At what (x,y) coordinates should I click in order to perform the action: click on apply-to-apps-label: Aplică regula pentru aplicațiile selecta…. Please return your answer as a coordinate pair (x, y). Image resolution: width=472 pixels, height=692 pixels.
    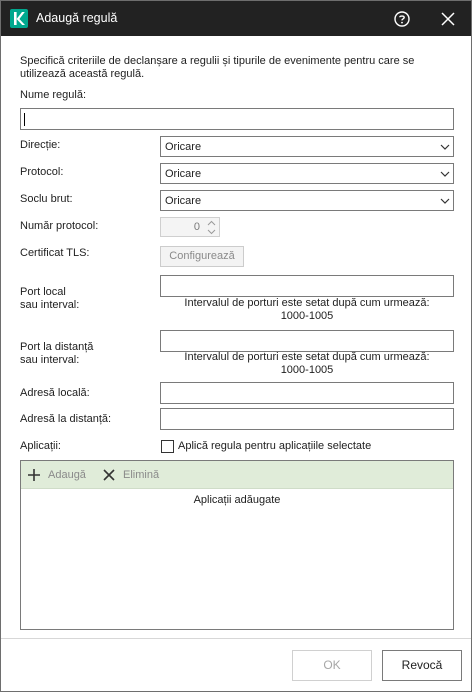
    Looking at the image, I should click on (274, 446).